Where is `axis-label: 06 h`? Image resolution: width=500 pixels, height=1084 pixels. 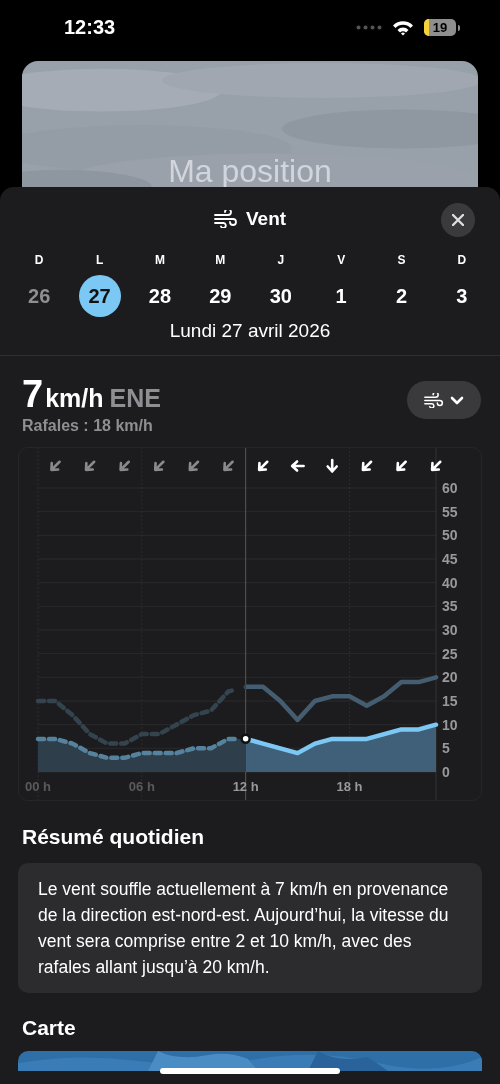
axis-label: 06 h is located at coordinates (141, 786).